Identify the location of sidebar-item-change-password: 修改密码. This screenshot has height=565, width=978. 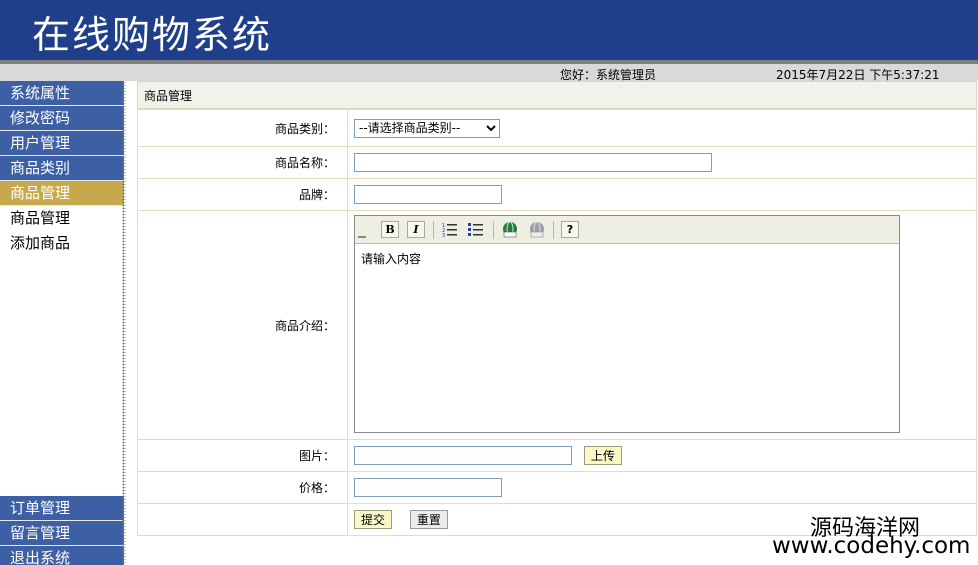
(62, 118).